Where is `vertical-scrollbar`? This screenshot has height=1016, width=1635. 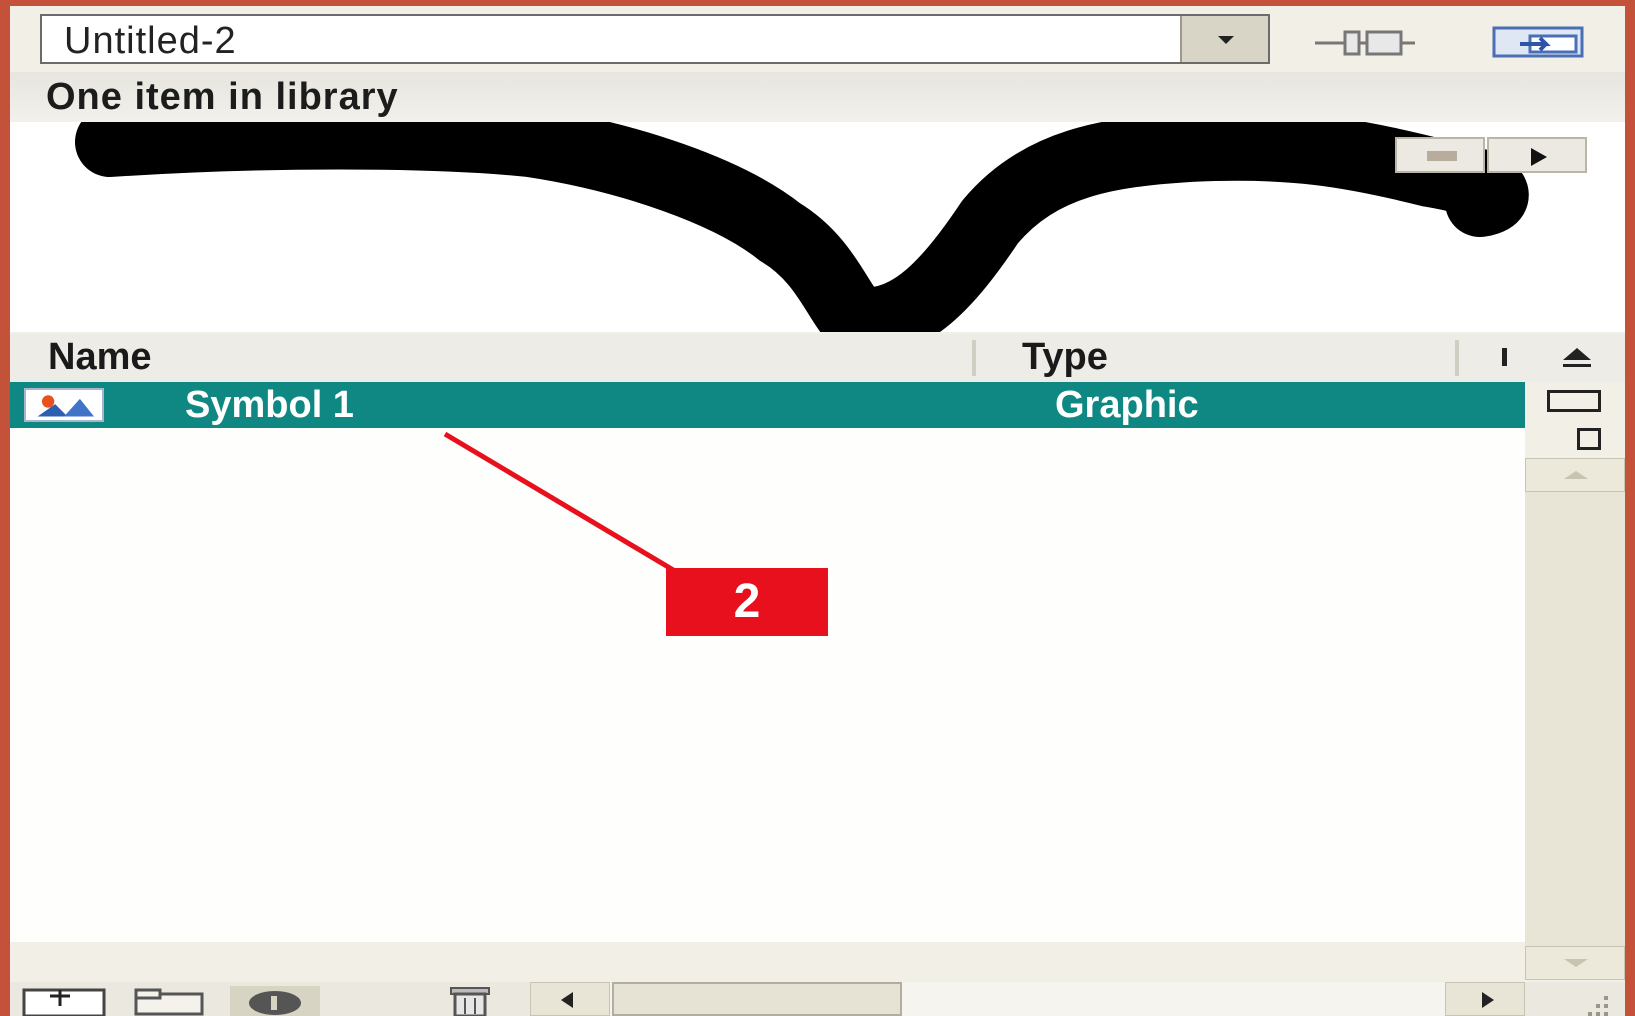 vertical-scrollbar is located at coordinates (1575, 719).